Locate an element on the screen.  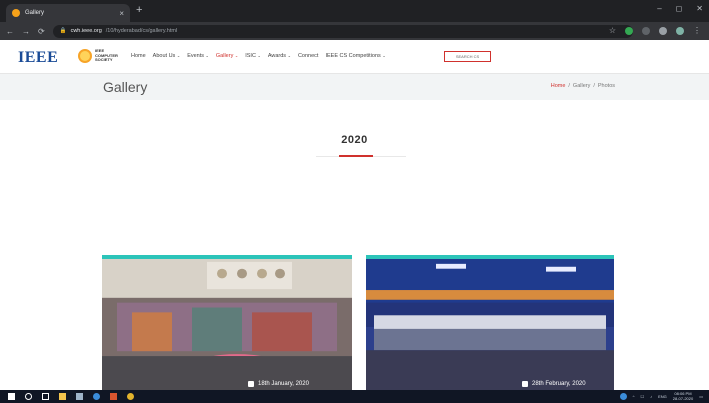
gallery-card: 18th January, 2020 is located at coordinates (227, 322).